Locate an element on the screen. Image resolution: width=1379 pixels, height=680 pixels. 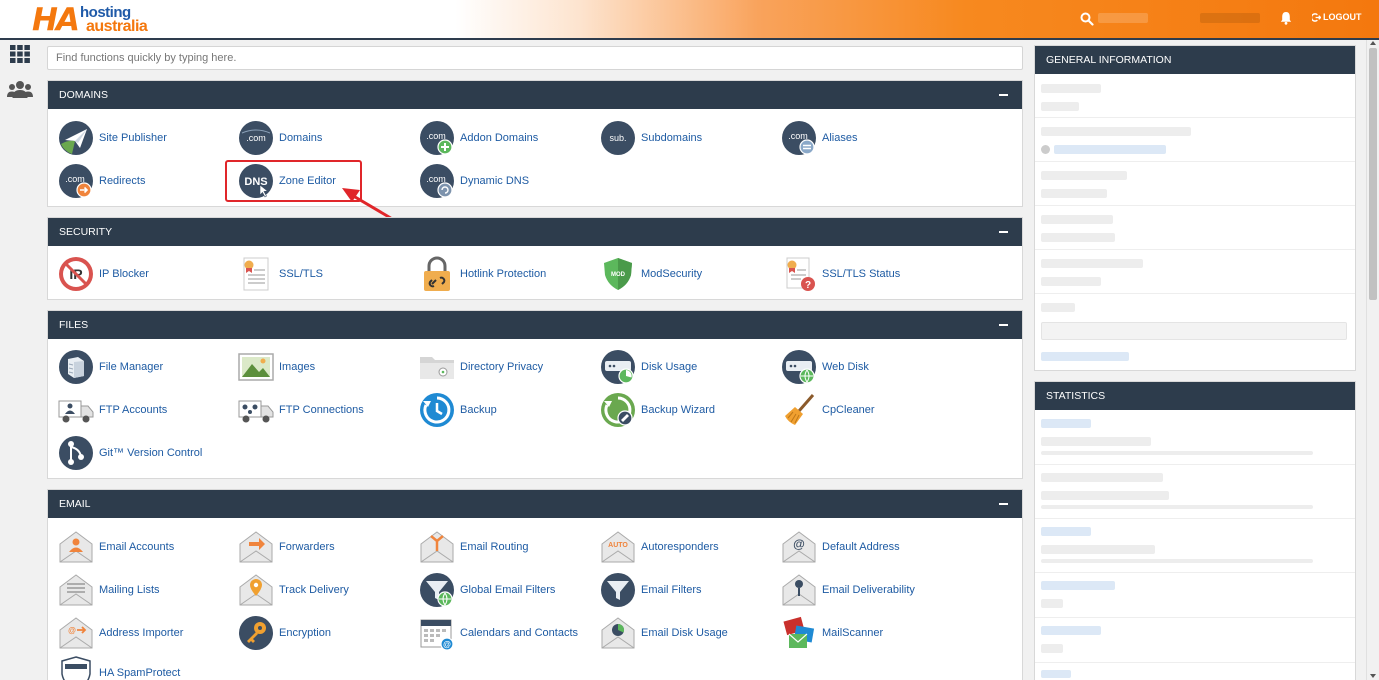
panel-header-domains: DOMAINS is located at coordinates (535, 95).